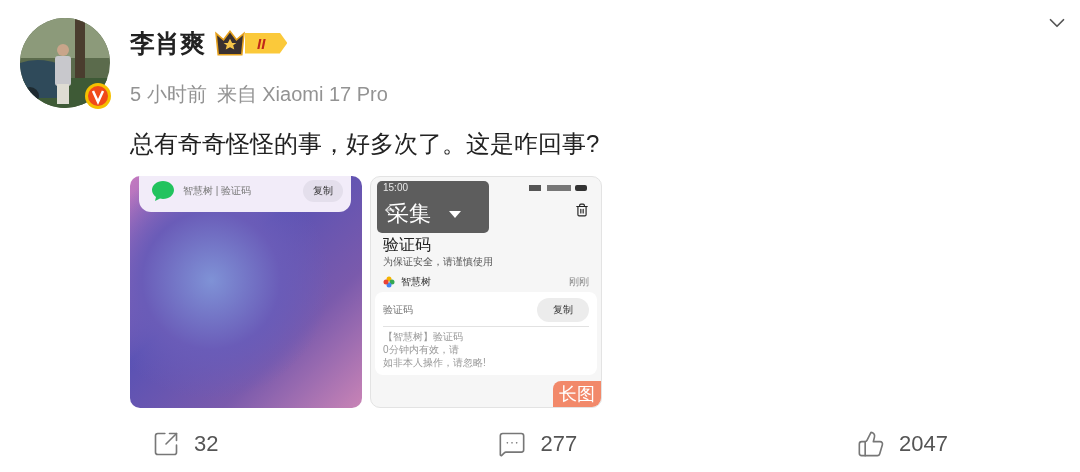 This screenshot has width=1080, height=472. Describe the element at coordinates (365, 144) in the screenshot. I see `post-text: 总有奇奇怪怪的事，好多次了。这是咋回事?` at that location.